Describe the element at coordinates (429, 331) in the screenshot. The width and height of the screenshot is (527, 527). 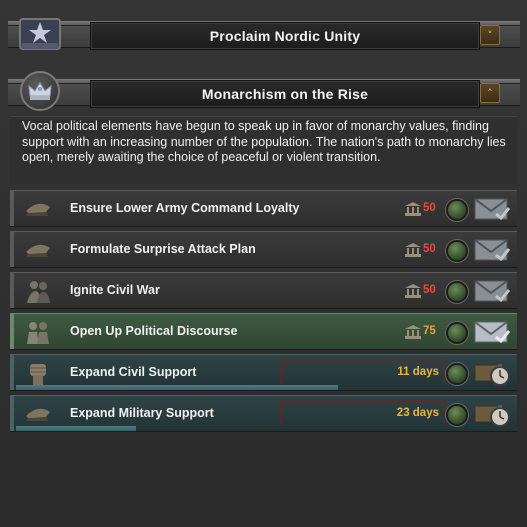
I see `political-power-cost: 75` at that location.